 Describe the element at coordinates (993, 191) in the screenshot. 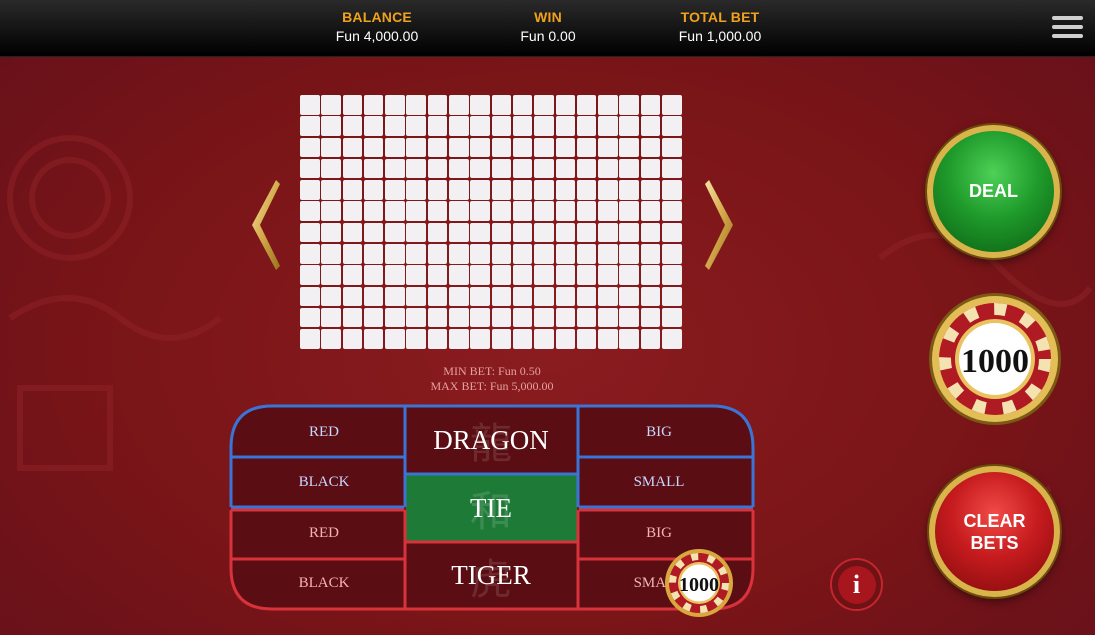

I see `deal-button: DEAL` at that location.